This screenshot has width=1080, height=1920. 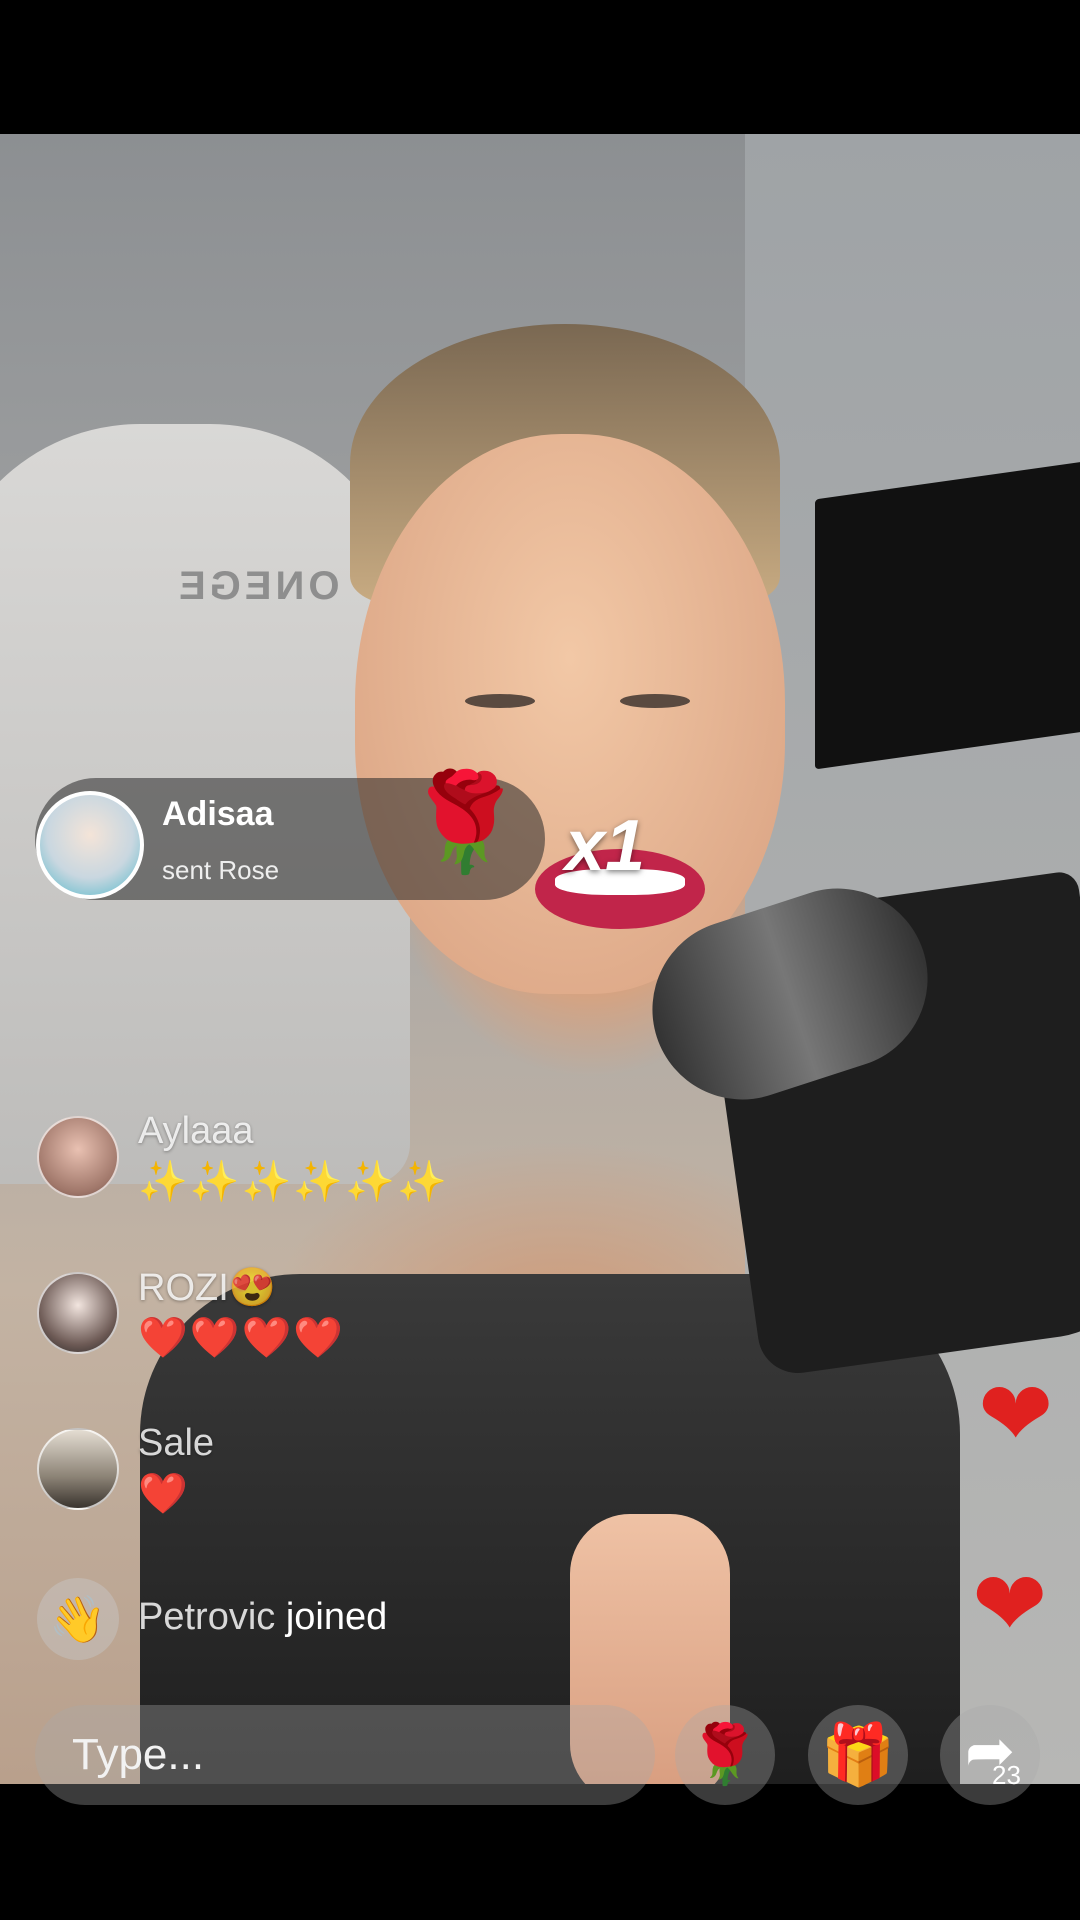 I want to click on gift-count: x1, so click(x=605, y=846).